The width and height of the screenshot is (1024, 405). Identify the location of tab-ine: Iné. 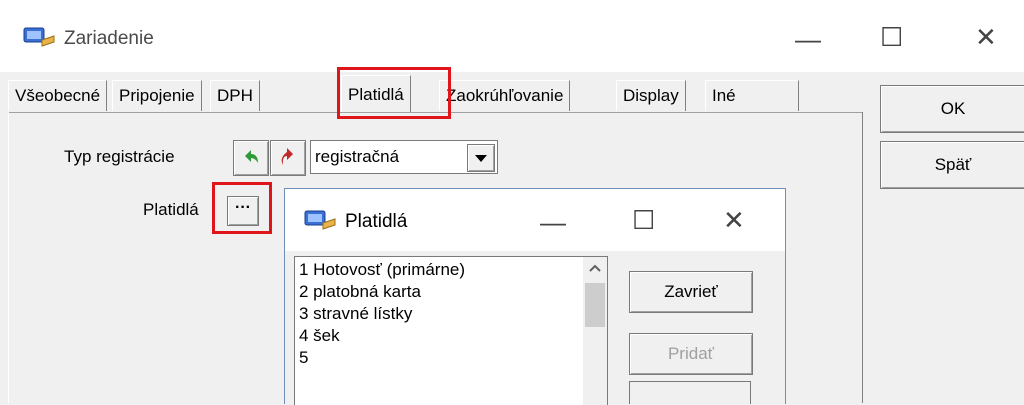
(752, 95).